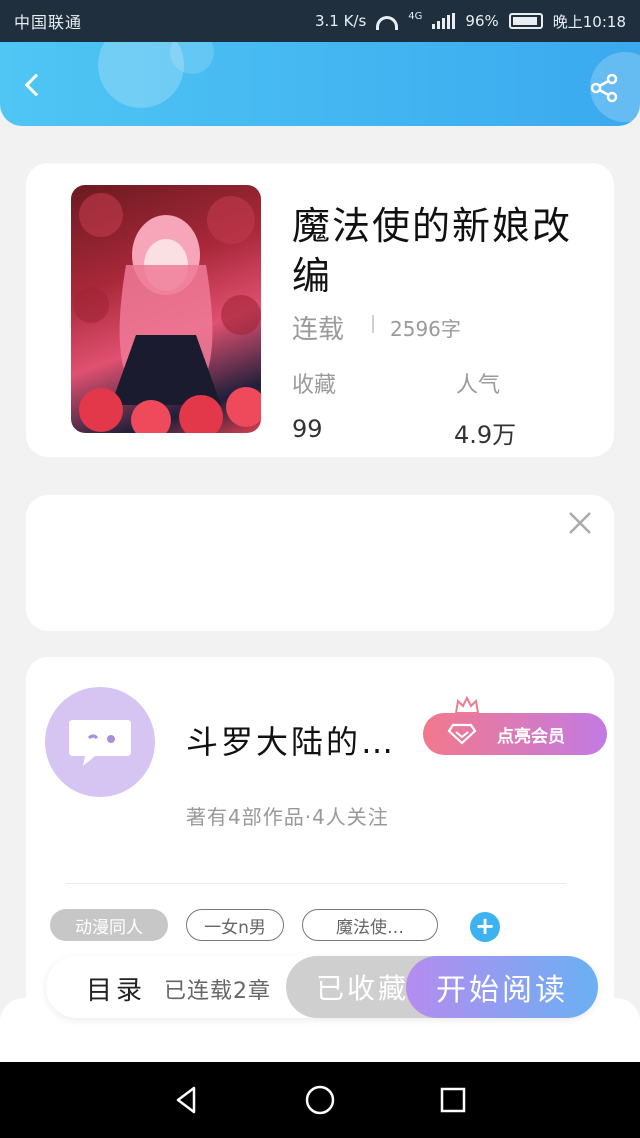 This screenshot has width=640, height=1138. What do you see at coordinates (462, 734) in the screenshot?
I see `diamond-icon` at bounding box center [462, 734].